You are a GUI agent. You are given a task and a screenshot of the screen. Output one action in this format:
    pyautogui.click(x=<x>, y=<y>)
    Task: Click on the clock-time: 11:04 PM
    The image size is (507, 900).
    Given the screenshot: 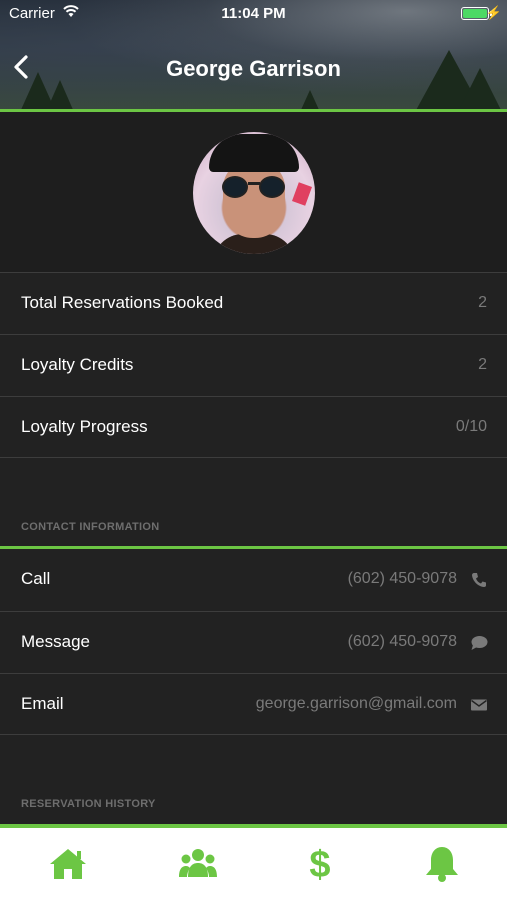 What is the action you would take?
    pyautogui.click(x=253, y=13)
    